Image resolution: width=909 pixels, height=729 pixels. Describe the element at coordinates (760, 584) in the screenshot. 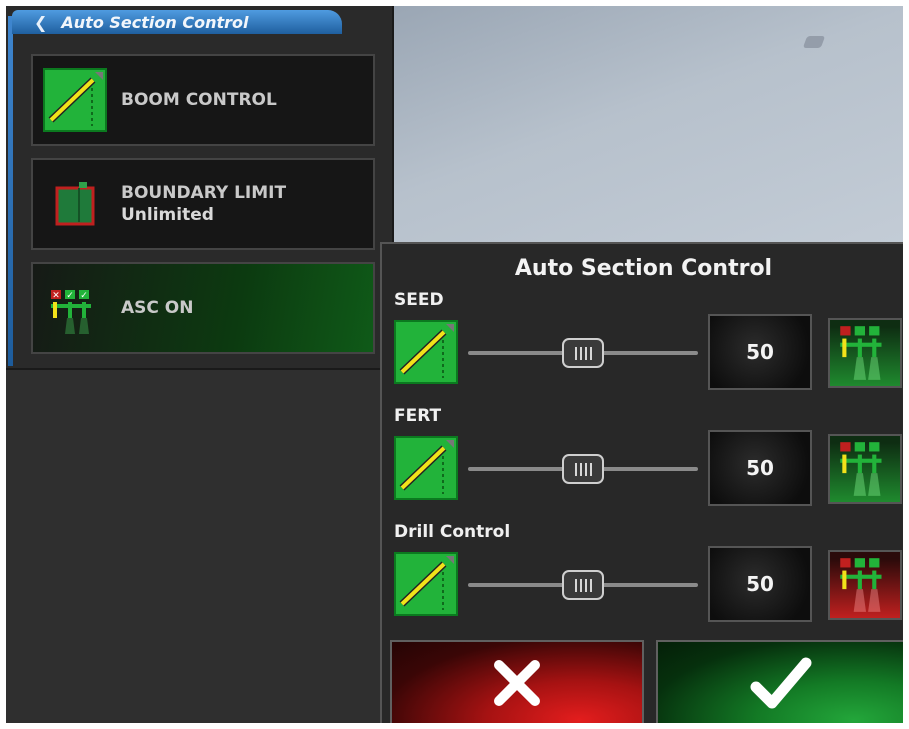

I see `drill-value-field: 50` at that location.